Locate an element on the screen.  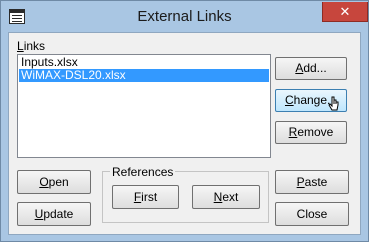
title-bar: External Links ✕ is located at coordinates (184, 16).